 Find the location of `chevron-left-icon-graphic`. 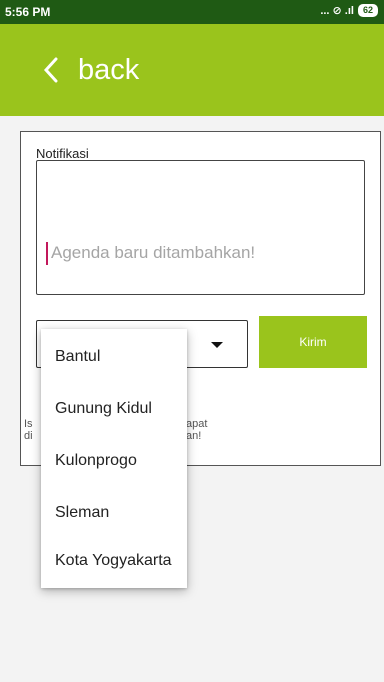

chevron-left-icon-graphic is located at coordinates (50, 70).